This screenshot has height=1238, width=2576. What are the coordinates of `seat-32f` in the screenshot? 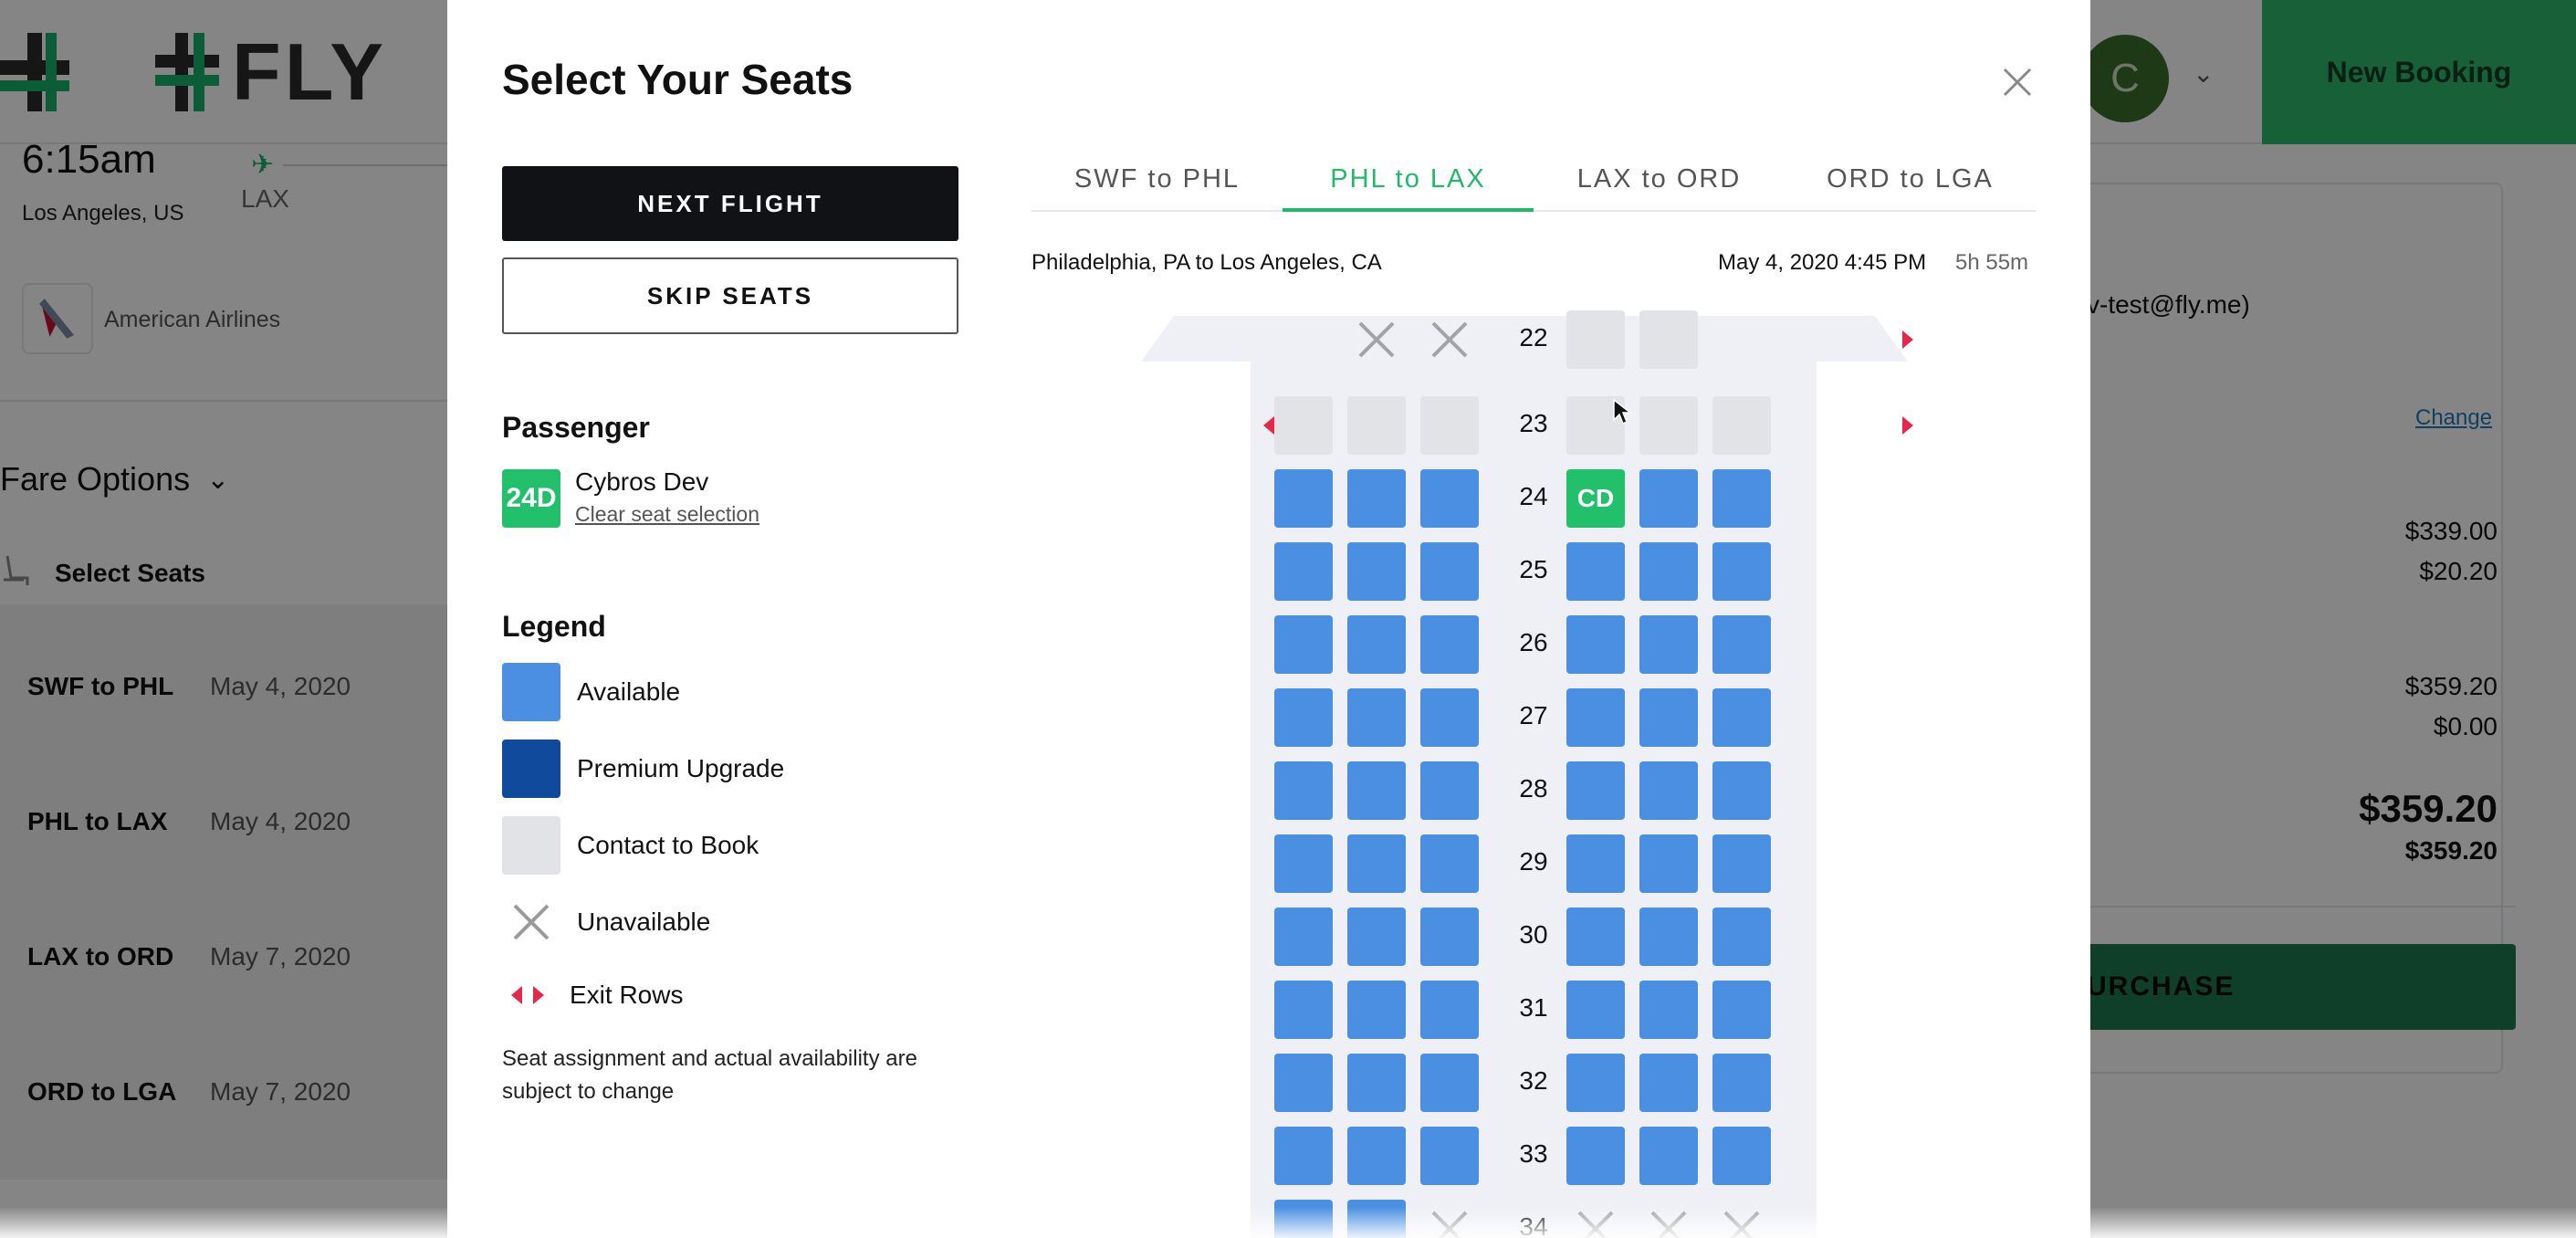 It's located at (1742, 1083).